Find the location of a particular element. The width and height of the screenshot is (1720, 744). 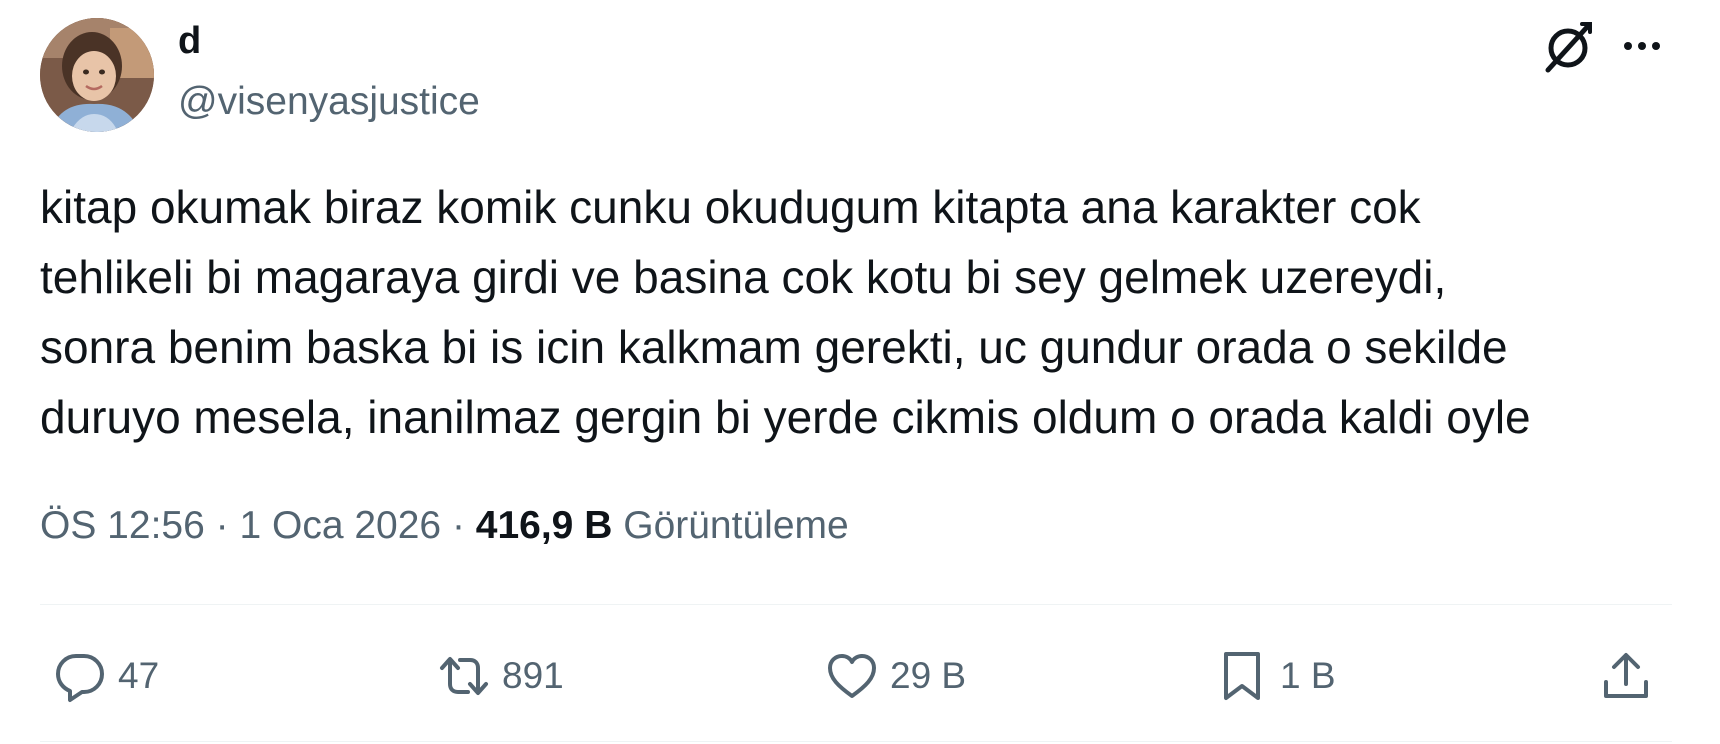

divider-bottom is located at coordinates (856, 741).